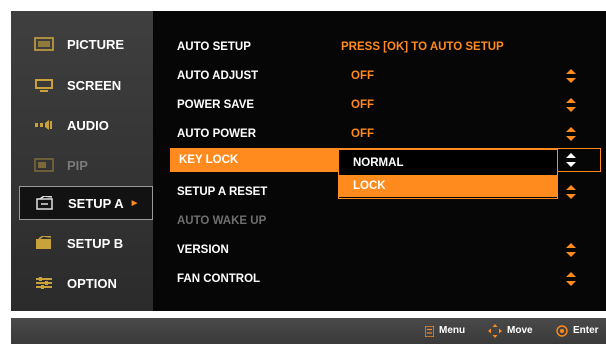 The image size is (606, 344). I want to click on sidebar-item-audio: AUDIO, so click(86, 125).